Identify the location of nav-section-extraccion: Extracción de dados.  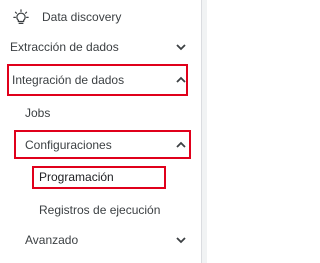
(99, 47).